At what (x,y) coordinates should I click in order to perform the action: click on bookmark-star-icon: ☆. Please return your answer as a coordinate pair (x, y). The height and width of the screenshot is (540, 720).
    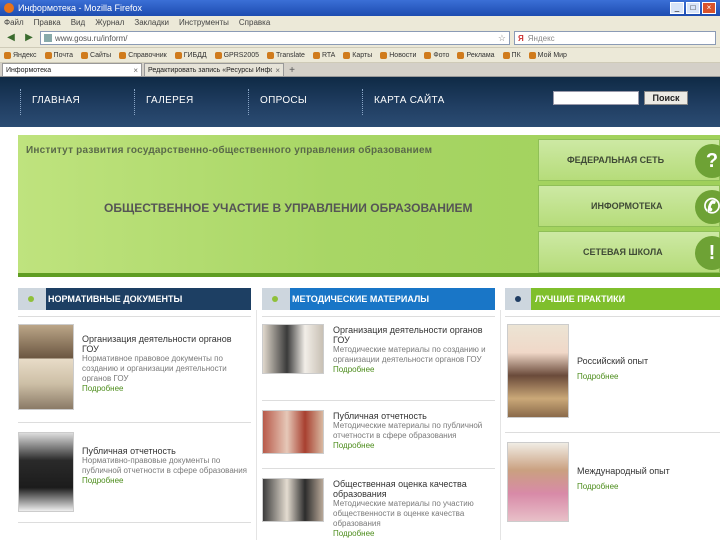
    Looking at the image, I should click on (502, 38).